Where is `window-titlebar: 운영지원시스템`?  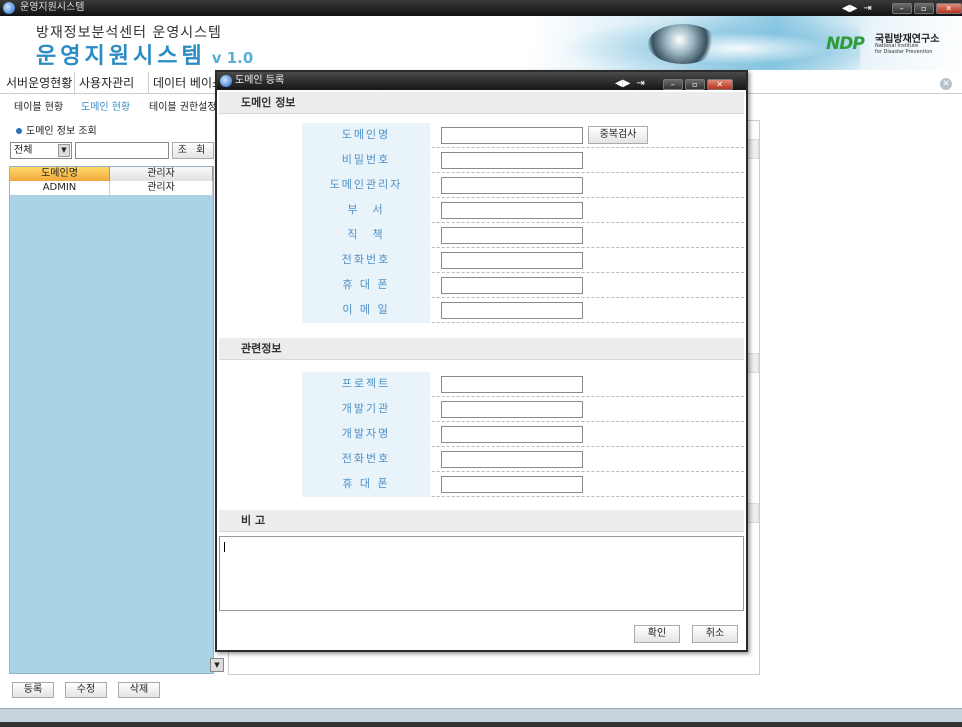
window-titlebar: 운영지원시스템 is located at coordinates (481, 8).